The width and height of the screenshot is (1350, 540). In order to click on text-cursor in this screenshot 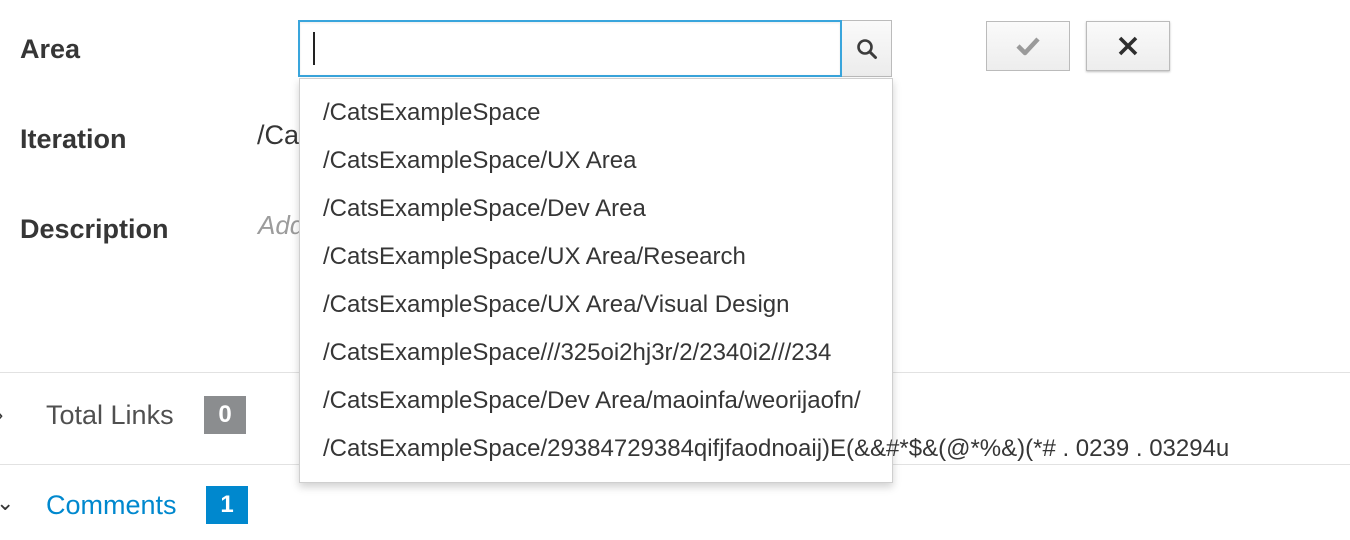, I will do `click(314, 48)`.